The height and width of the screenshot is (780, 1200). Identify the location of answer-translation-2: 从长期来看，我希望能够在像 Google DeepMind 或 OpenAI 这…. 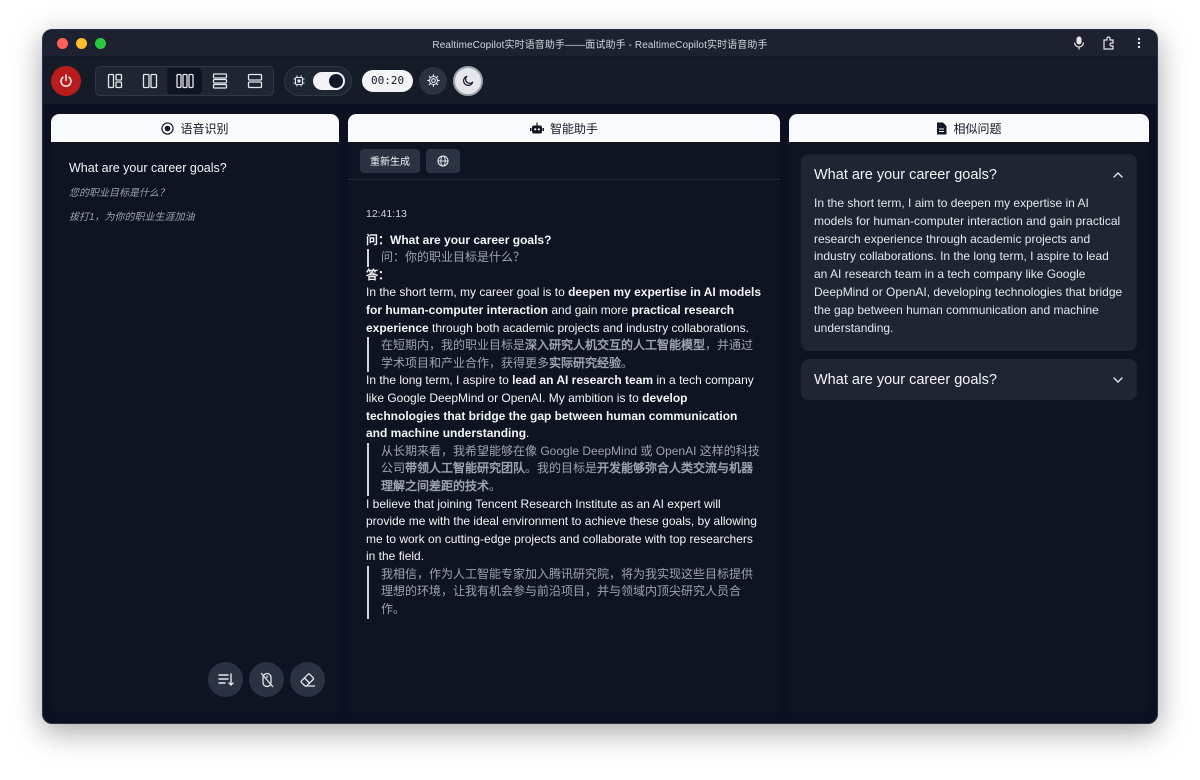
(564, 469).